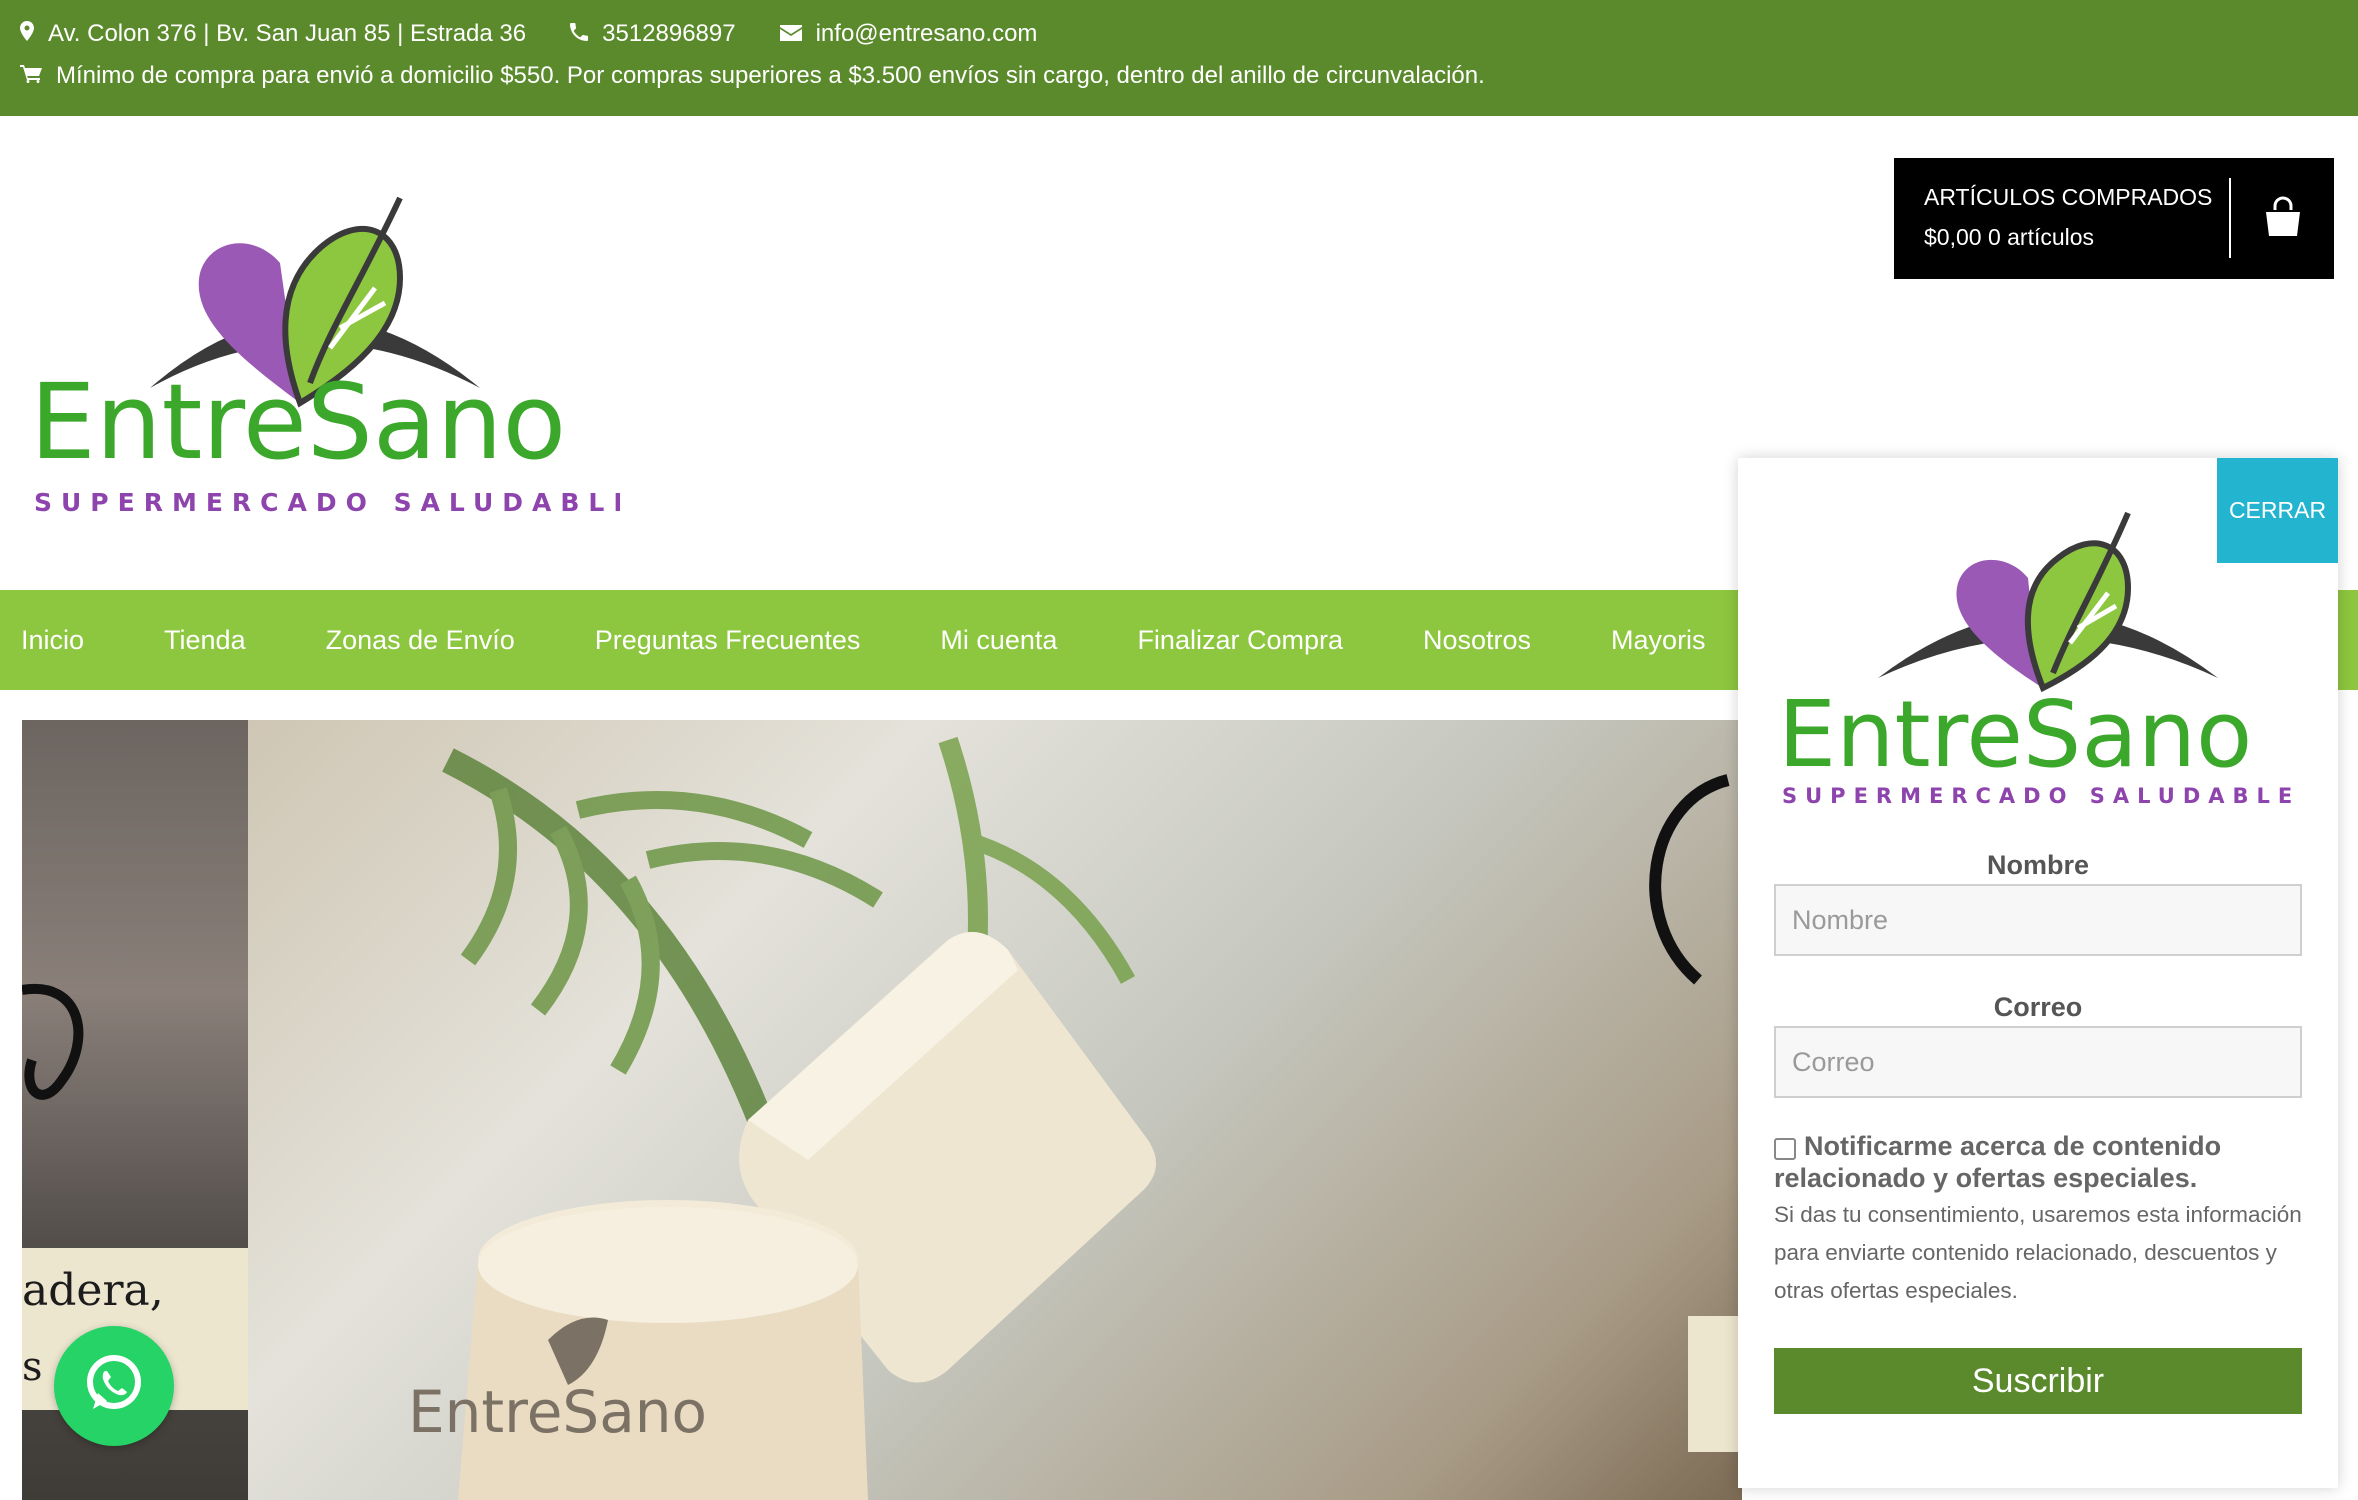 The width and height of the screenshot is (2358, 1500). I want to click on site-logo: EntreSano SUPERMERCADO SALUDABLE, so click(330, 358).